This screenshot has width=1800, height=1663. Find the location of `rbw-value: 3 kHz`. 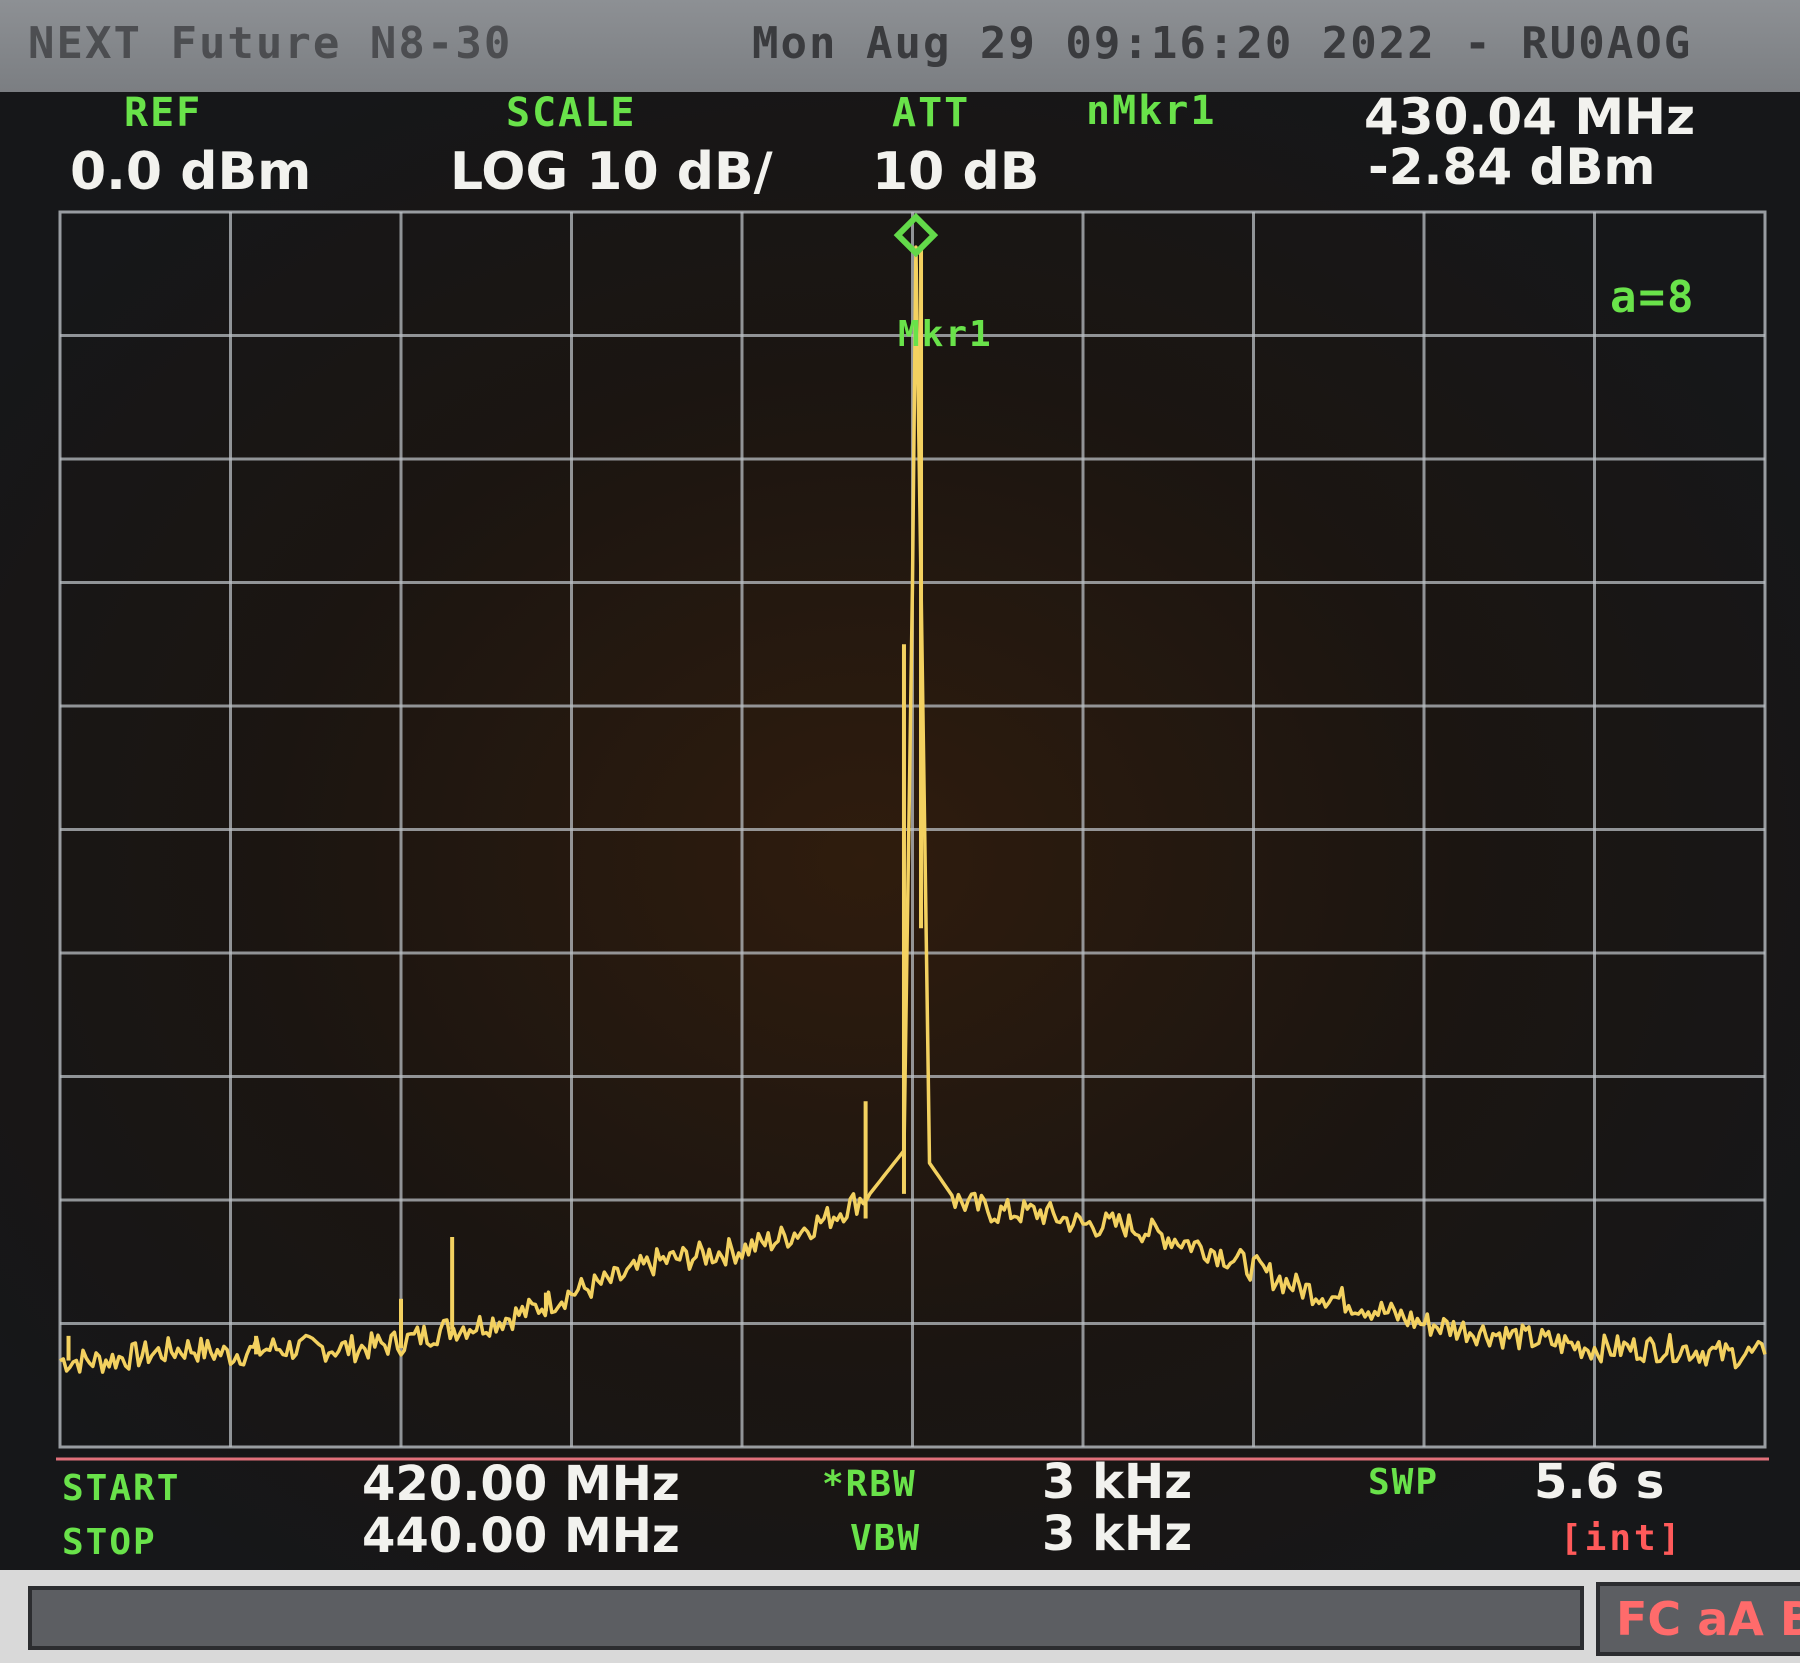

rbw-value: 3 kHz is located at coordinates (1117, 1482).